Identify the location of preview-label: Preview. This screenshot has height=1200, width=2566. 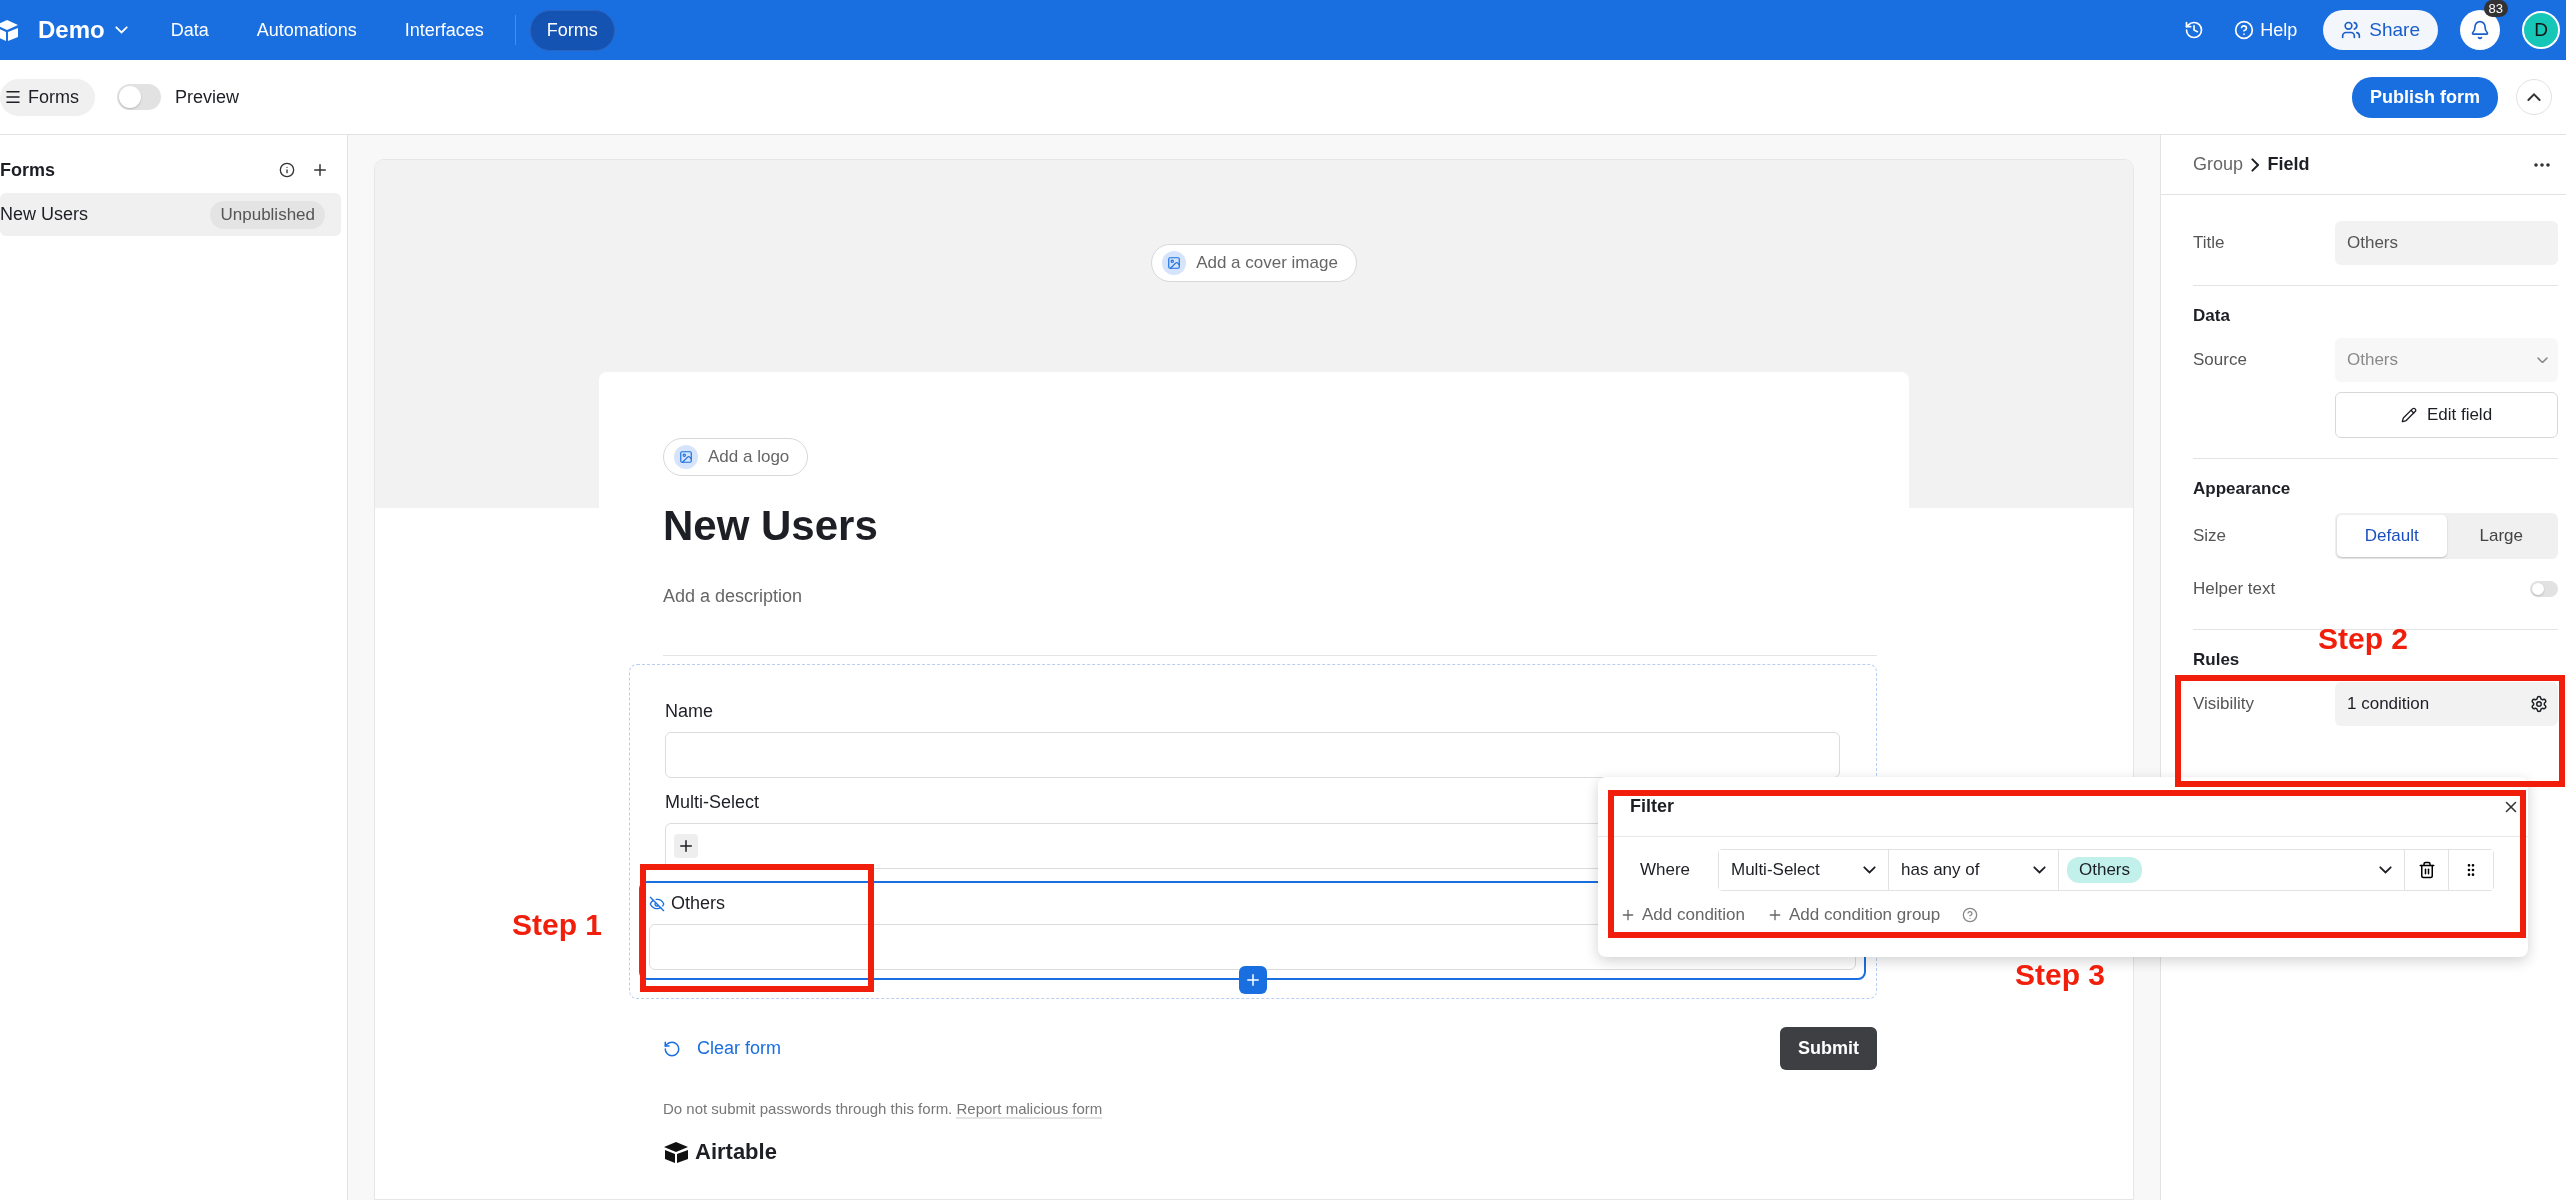
(207, 97).